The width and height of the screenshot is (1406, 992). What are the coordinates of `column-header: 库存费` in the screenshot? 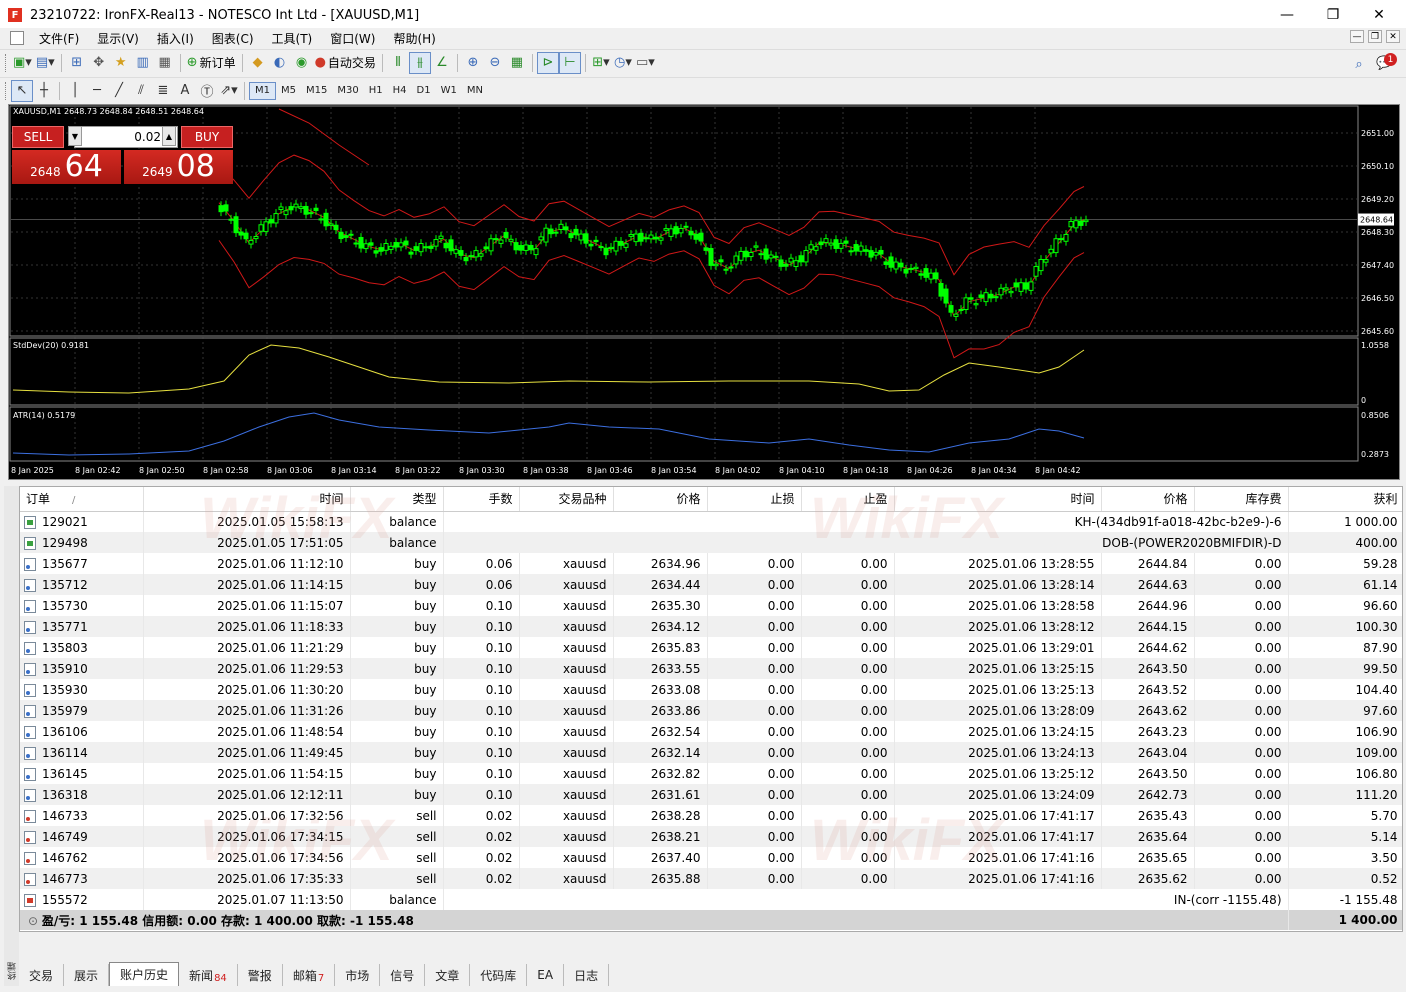 It's located at (1241, 499).